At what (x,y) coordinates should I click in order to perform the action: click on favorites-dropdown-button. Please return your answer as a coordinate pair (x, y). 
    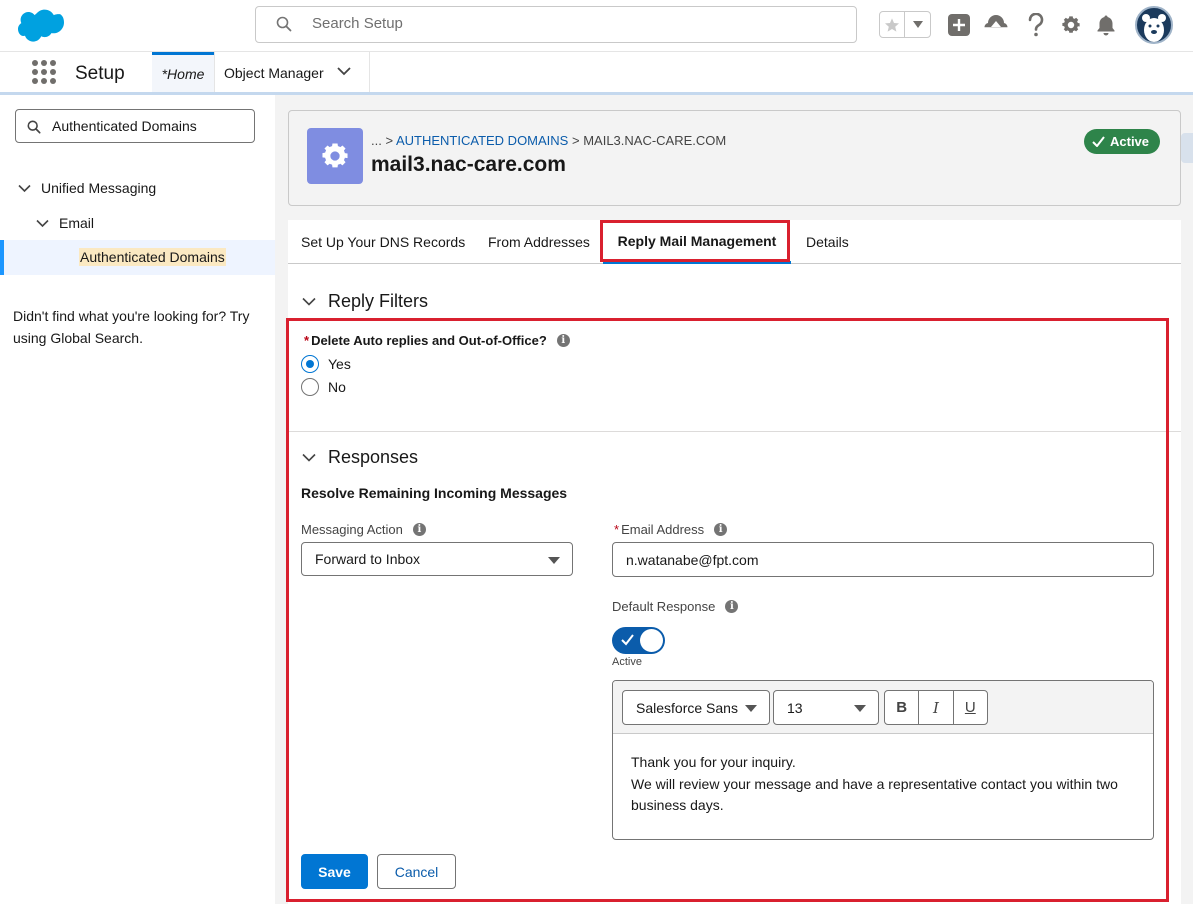
    Looking at the image, I should click on (917, 24).